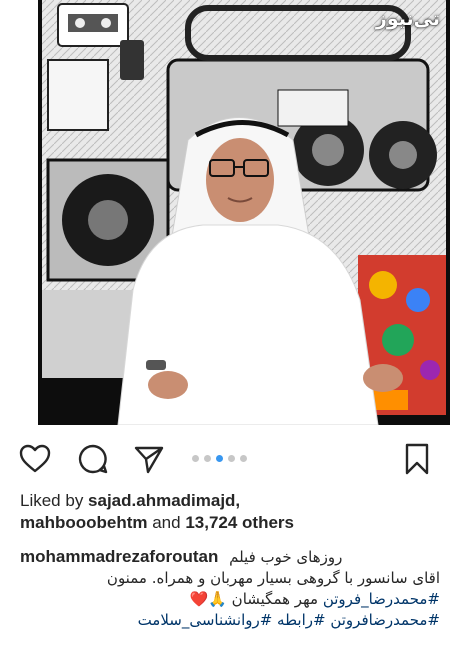  I want to click on caption-line-3: مهر همگیشان 🙏❤️, so click(254, 599).